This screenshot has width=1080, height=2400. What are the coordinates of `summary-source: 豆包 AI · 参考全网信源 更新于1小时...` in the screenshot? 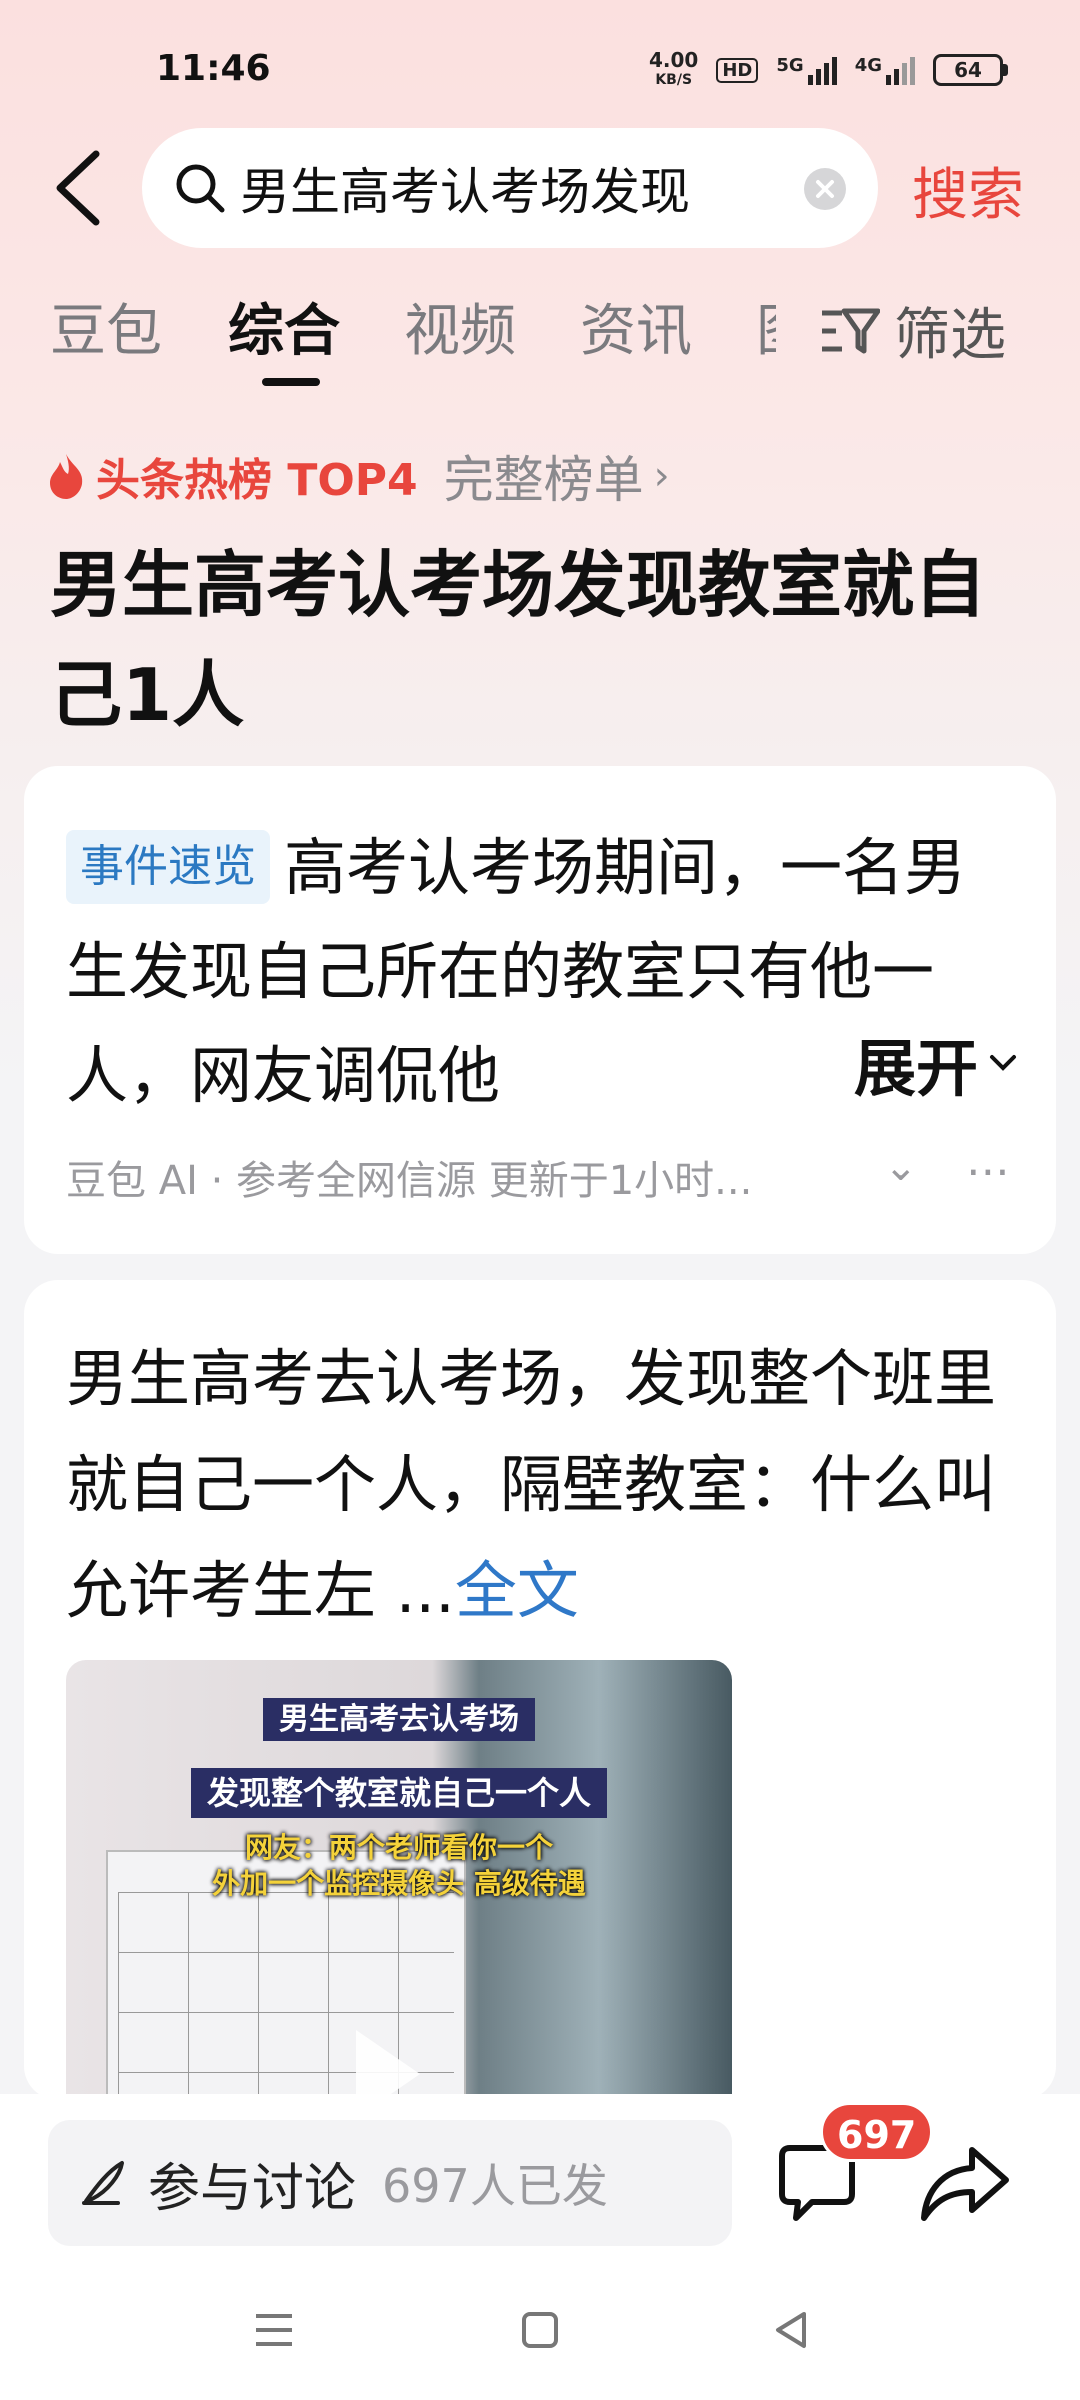 It's located at (409, 1181).